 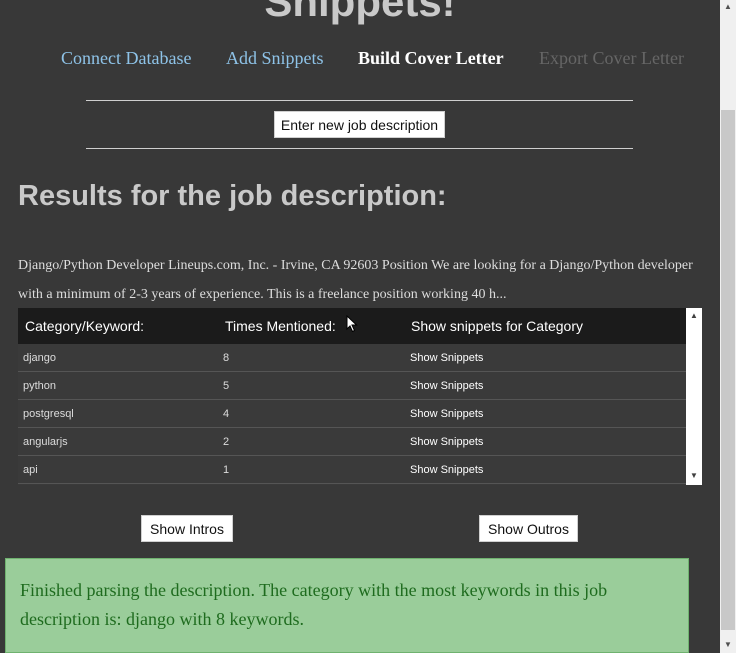 What do you see at coordinates (728, 644) in the screenshot?
I see `scroll-down-icon: ▼` at bounding box center [728, 644].